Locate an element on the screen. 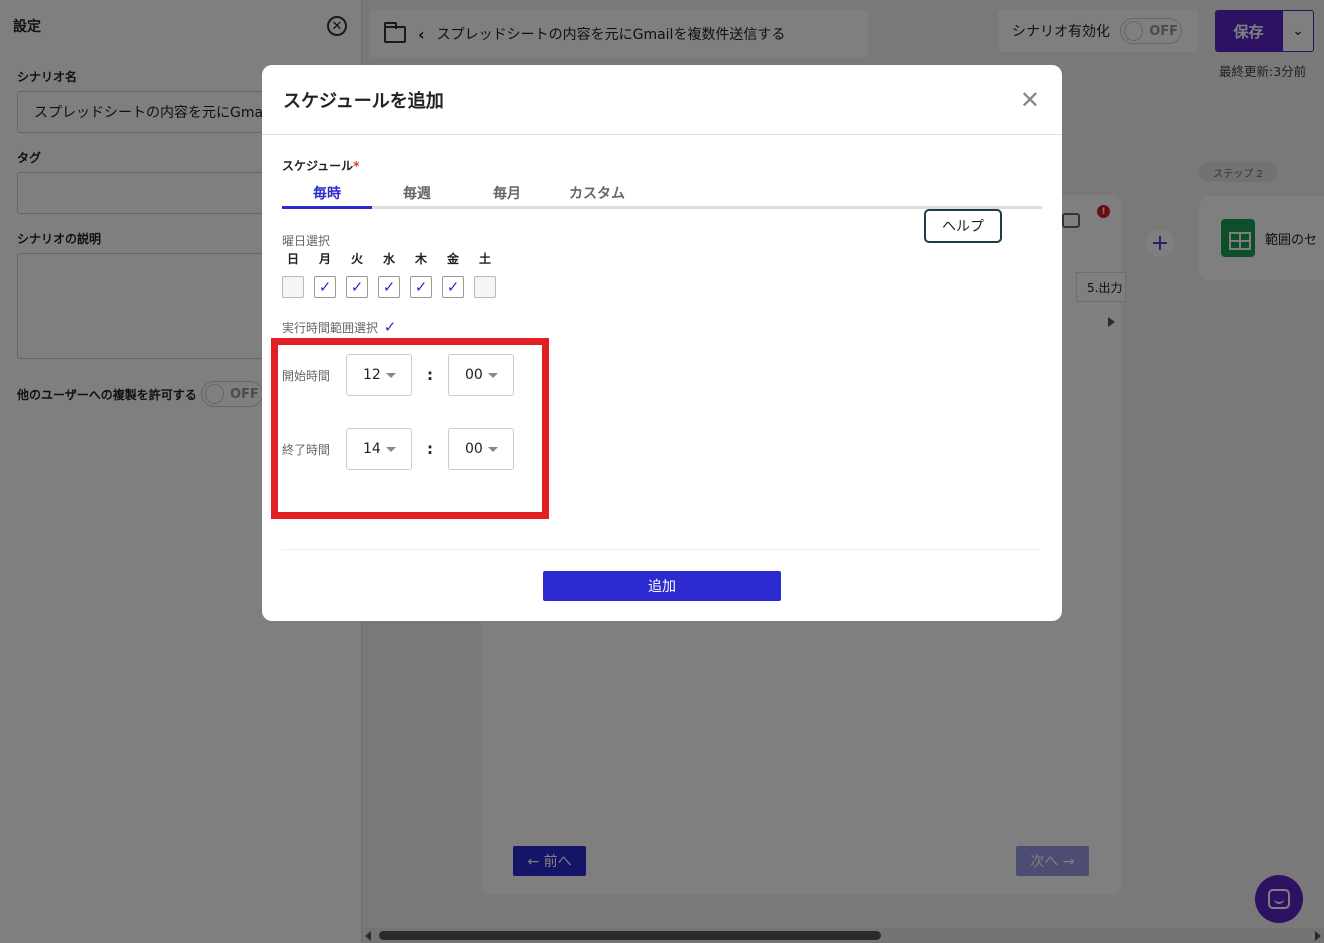  modal-header: スケジュールを追加 ✕ is located at coordinates (662, 100).